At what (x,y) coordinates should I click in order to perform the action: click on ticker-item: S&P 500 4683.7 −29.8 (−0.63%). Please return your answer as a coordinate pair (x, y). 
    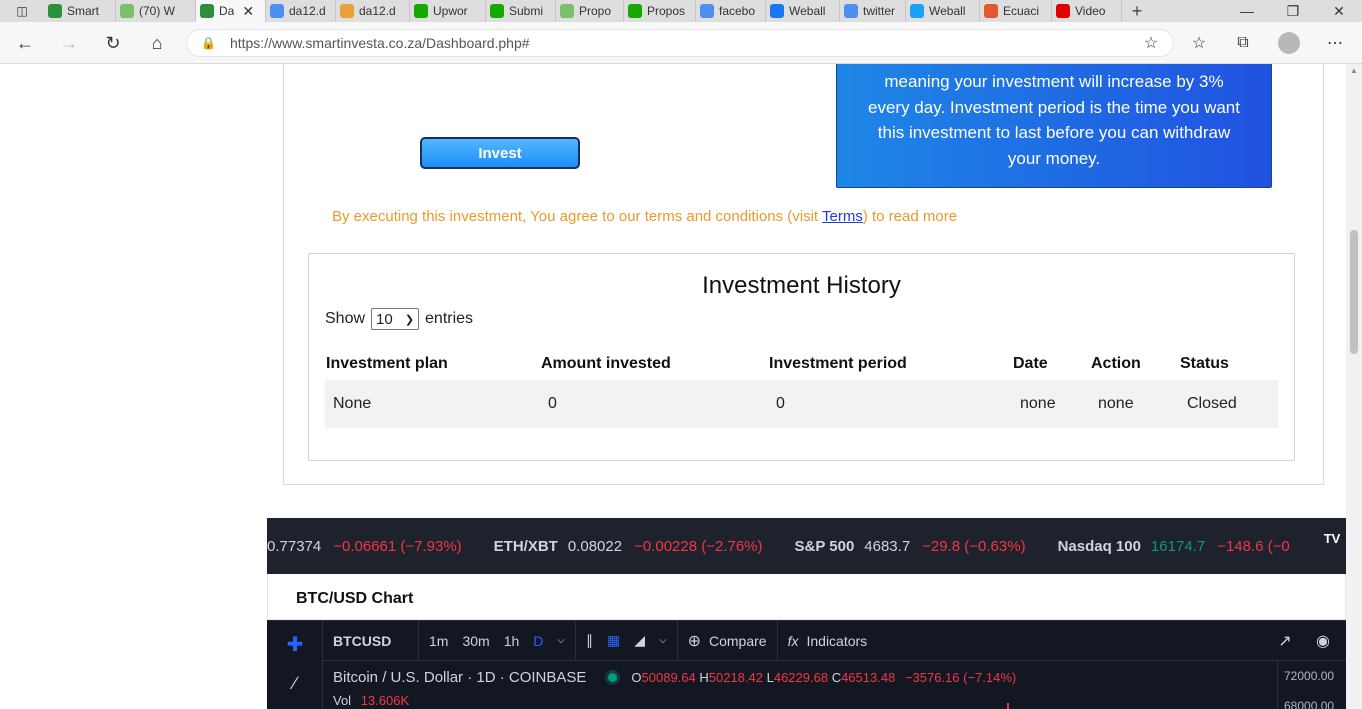
    Looking at the image, I should click on (910, 546).